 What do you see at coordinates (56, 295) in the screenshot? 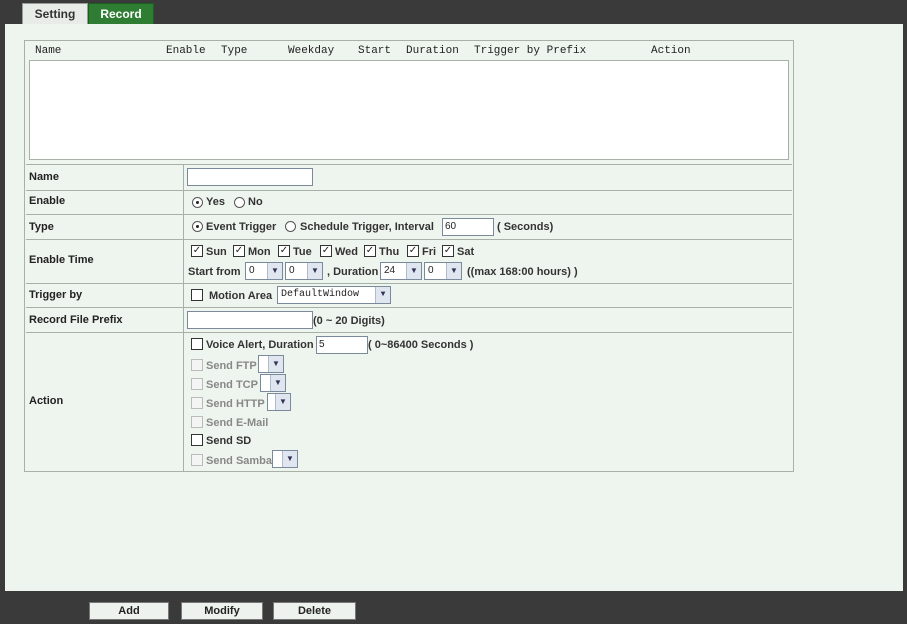
I see `trigger-by-label: Trigger by` at bounding box center [56, 295].